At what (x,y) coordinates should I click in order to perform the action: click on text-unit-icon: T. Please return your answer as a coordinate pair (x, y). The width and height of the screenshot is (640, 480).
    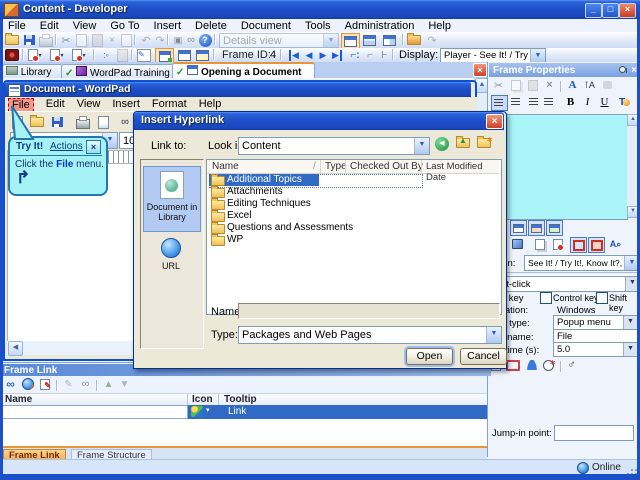
    Looking at the image, I should click on (624, 102).